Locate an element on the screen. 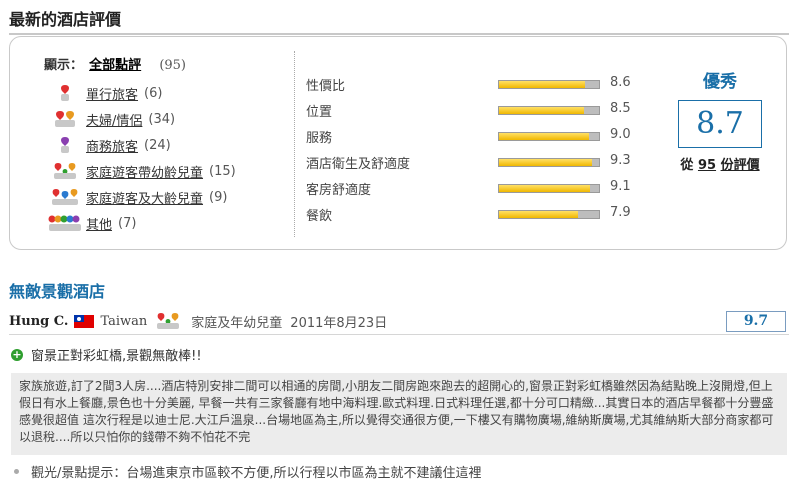 The height and width of the screenshot is (486, 789). filter-all-link: 全部點評 is located at coordinates (115, 65).